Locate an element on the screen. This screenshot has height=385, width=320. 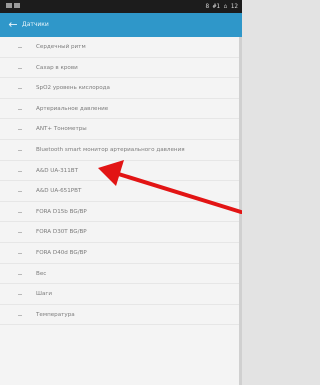
list-item: A&D UA-311BT is located at coordinates (121, 171).